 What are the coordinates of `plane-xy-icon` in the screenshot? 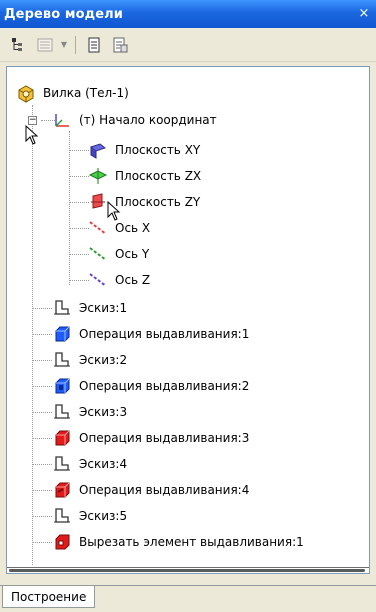 It's located at (98, 150).